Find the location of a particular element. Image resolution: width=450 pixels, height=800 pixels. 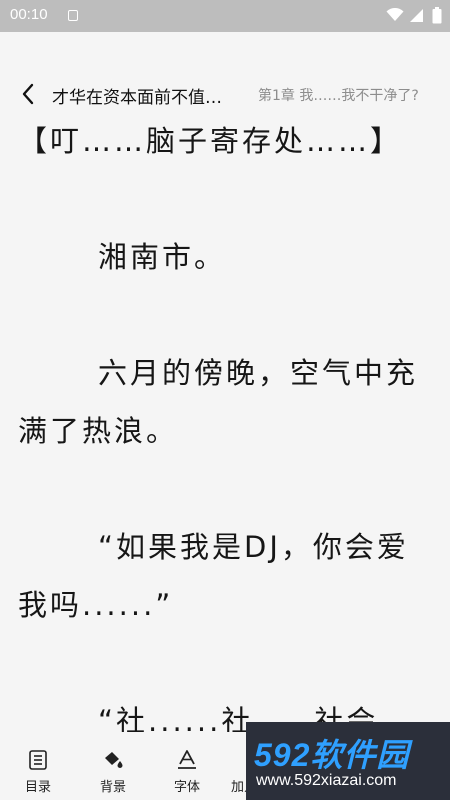

content-paragraph: 【叮……脑子寄存处……】 is located at coordinates (210, 141).